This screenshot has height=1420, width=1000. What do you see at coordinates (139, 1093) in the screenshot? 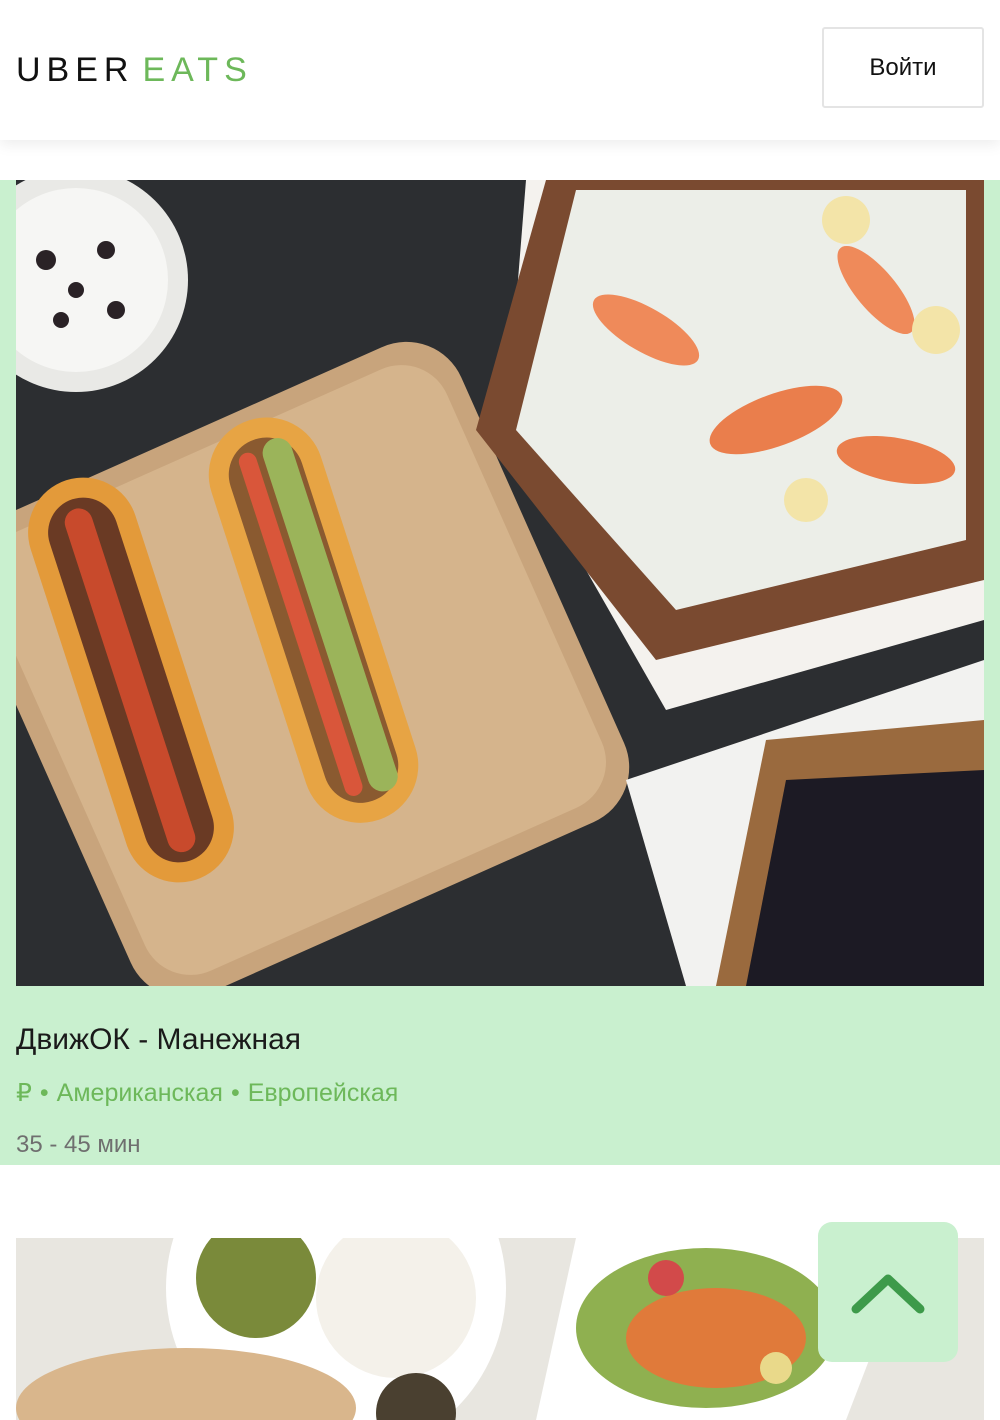
I see `cuisine-tag: Американская` at bounding box center [139, 1093].